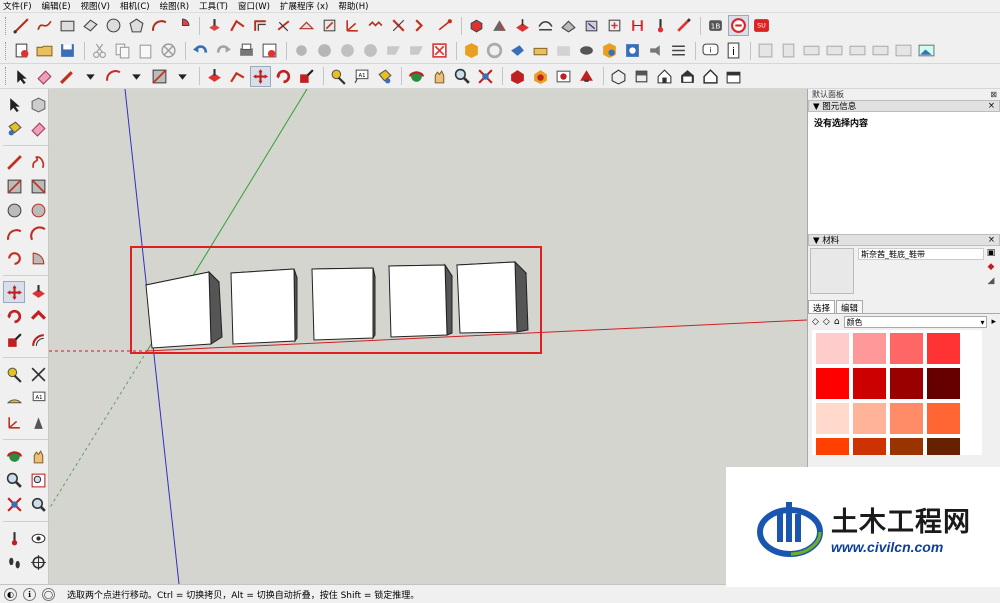  I want to click on pencil-icon, so click(67, 76).